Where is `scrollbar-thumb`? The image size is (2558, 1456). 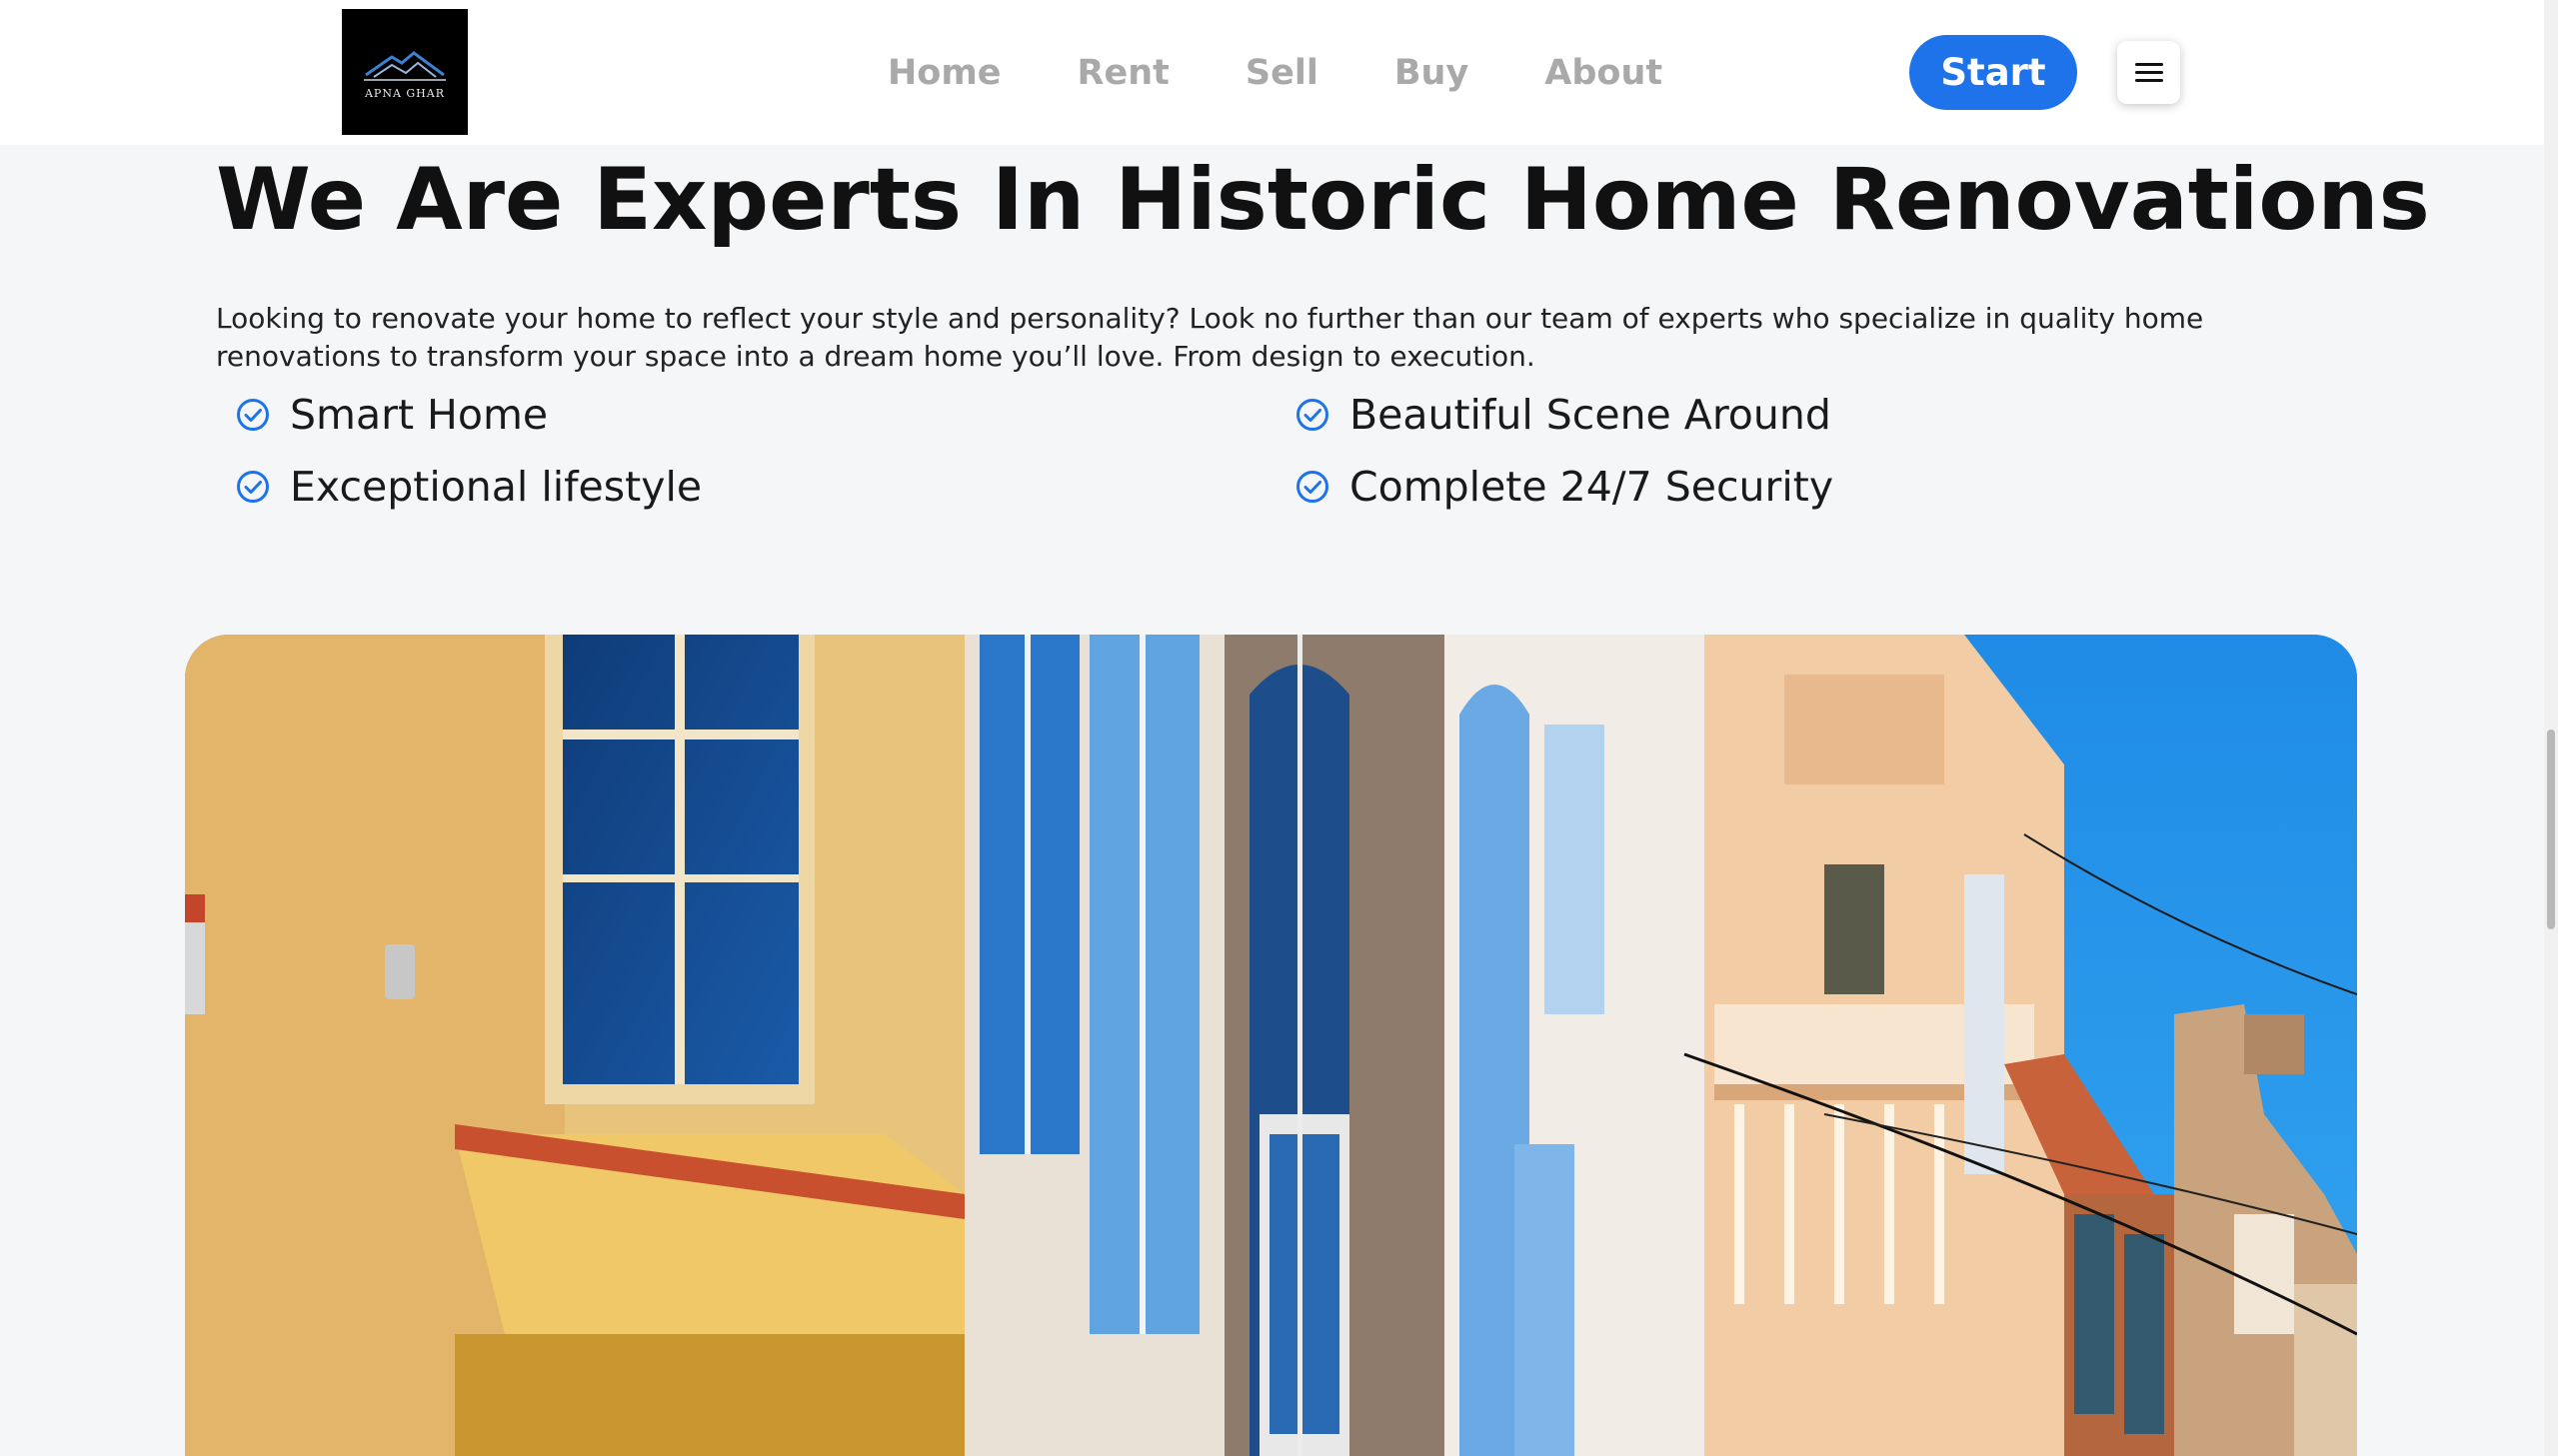
scrollbar-thumb is located at coordinates (2551, 829).